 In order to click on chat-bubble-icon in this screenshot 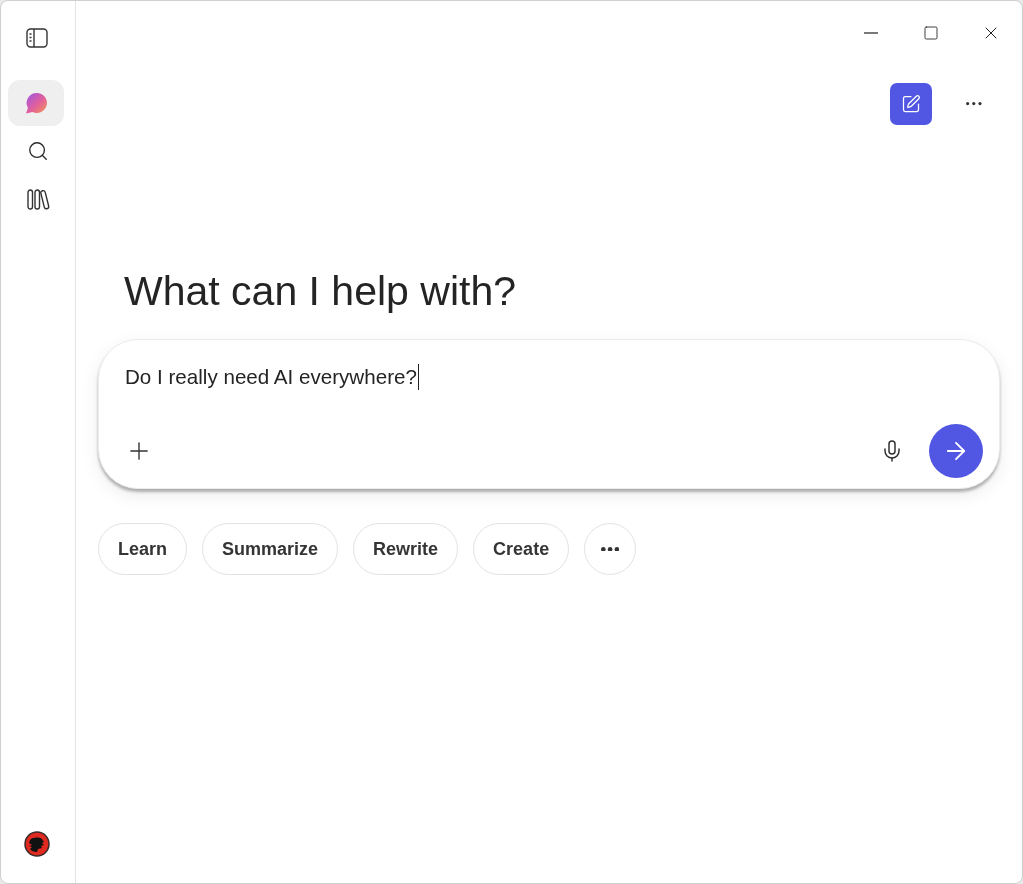, I will do `click(36, 103)`.